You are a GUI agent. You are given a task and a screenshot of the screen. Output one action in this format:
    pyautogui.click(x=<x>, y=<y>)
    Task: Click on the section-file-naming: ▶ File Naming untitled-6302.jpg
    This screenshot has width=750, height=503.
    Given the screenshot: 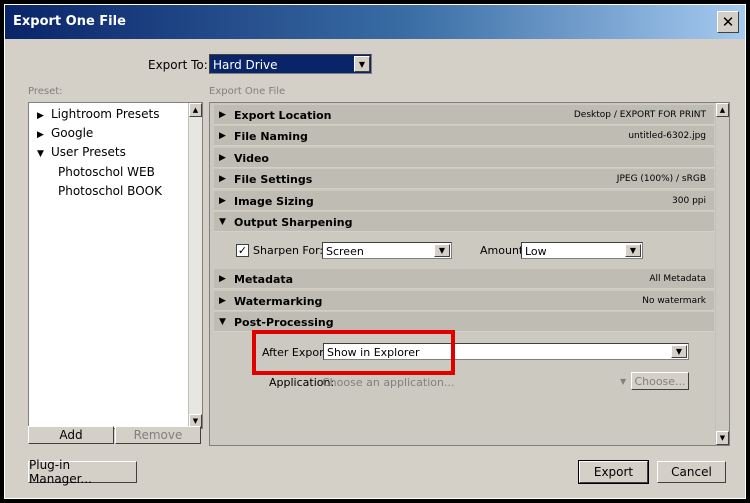 What is the action you would take?
    pyautogui.click(x=464, y=136)
    